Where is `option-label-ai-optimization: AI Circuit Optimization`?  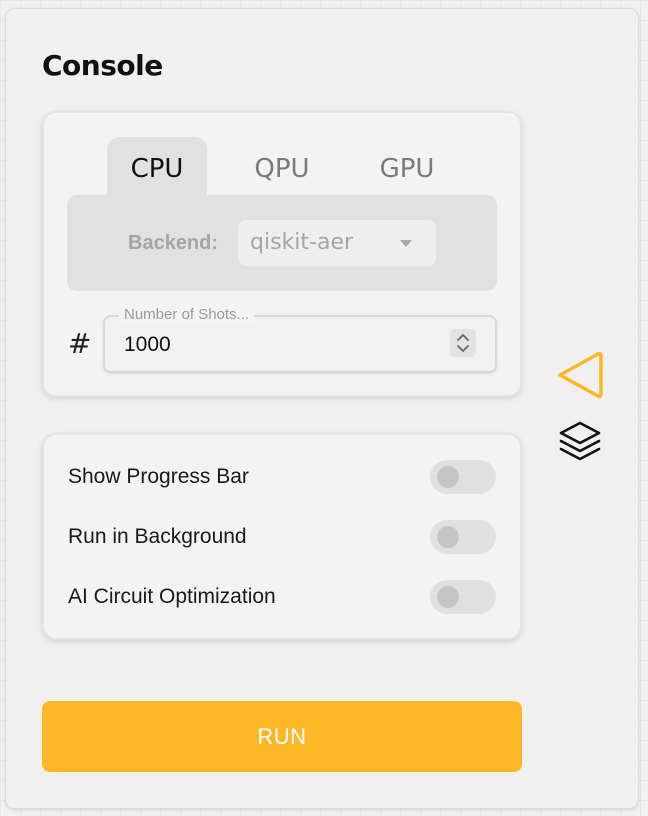
option-label-ai-optimization: AI Circuit Optimization is located at coordinates (172, 596).